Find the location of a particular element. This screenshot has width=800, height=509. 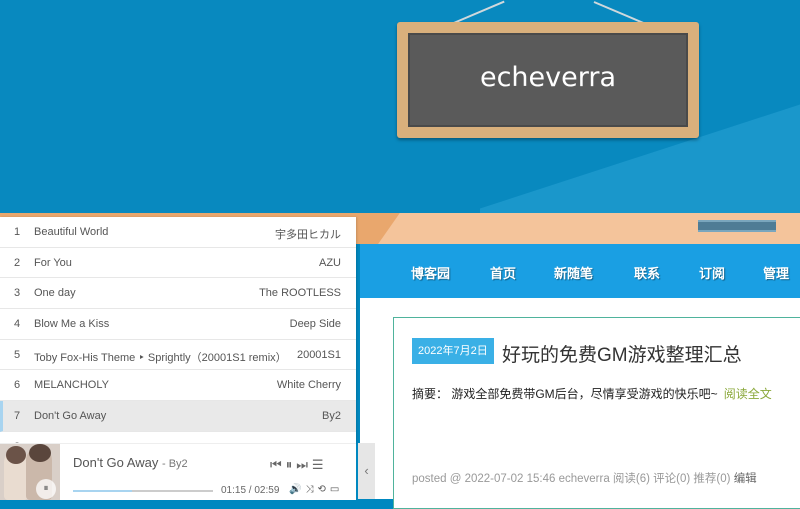

playlist-item: 1 Beautiful World 宇多田ヒカル is located at coordinates (178, 232).